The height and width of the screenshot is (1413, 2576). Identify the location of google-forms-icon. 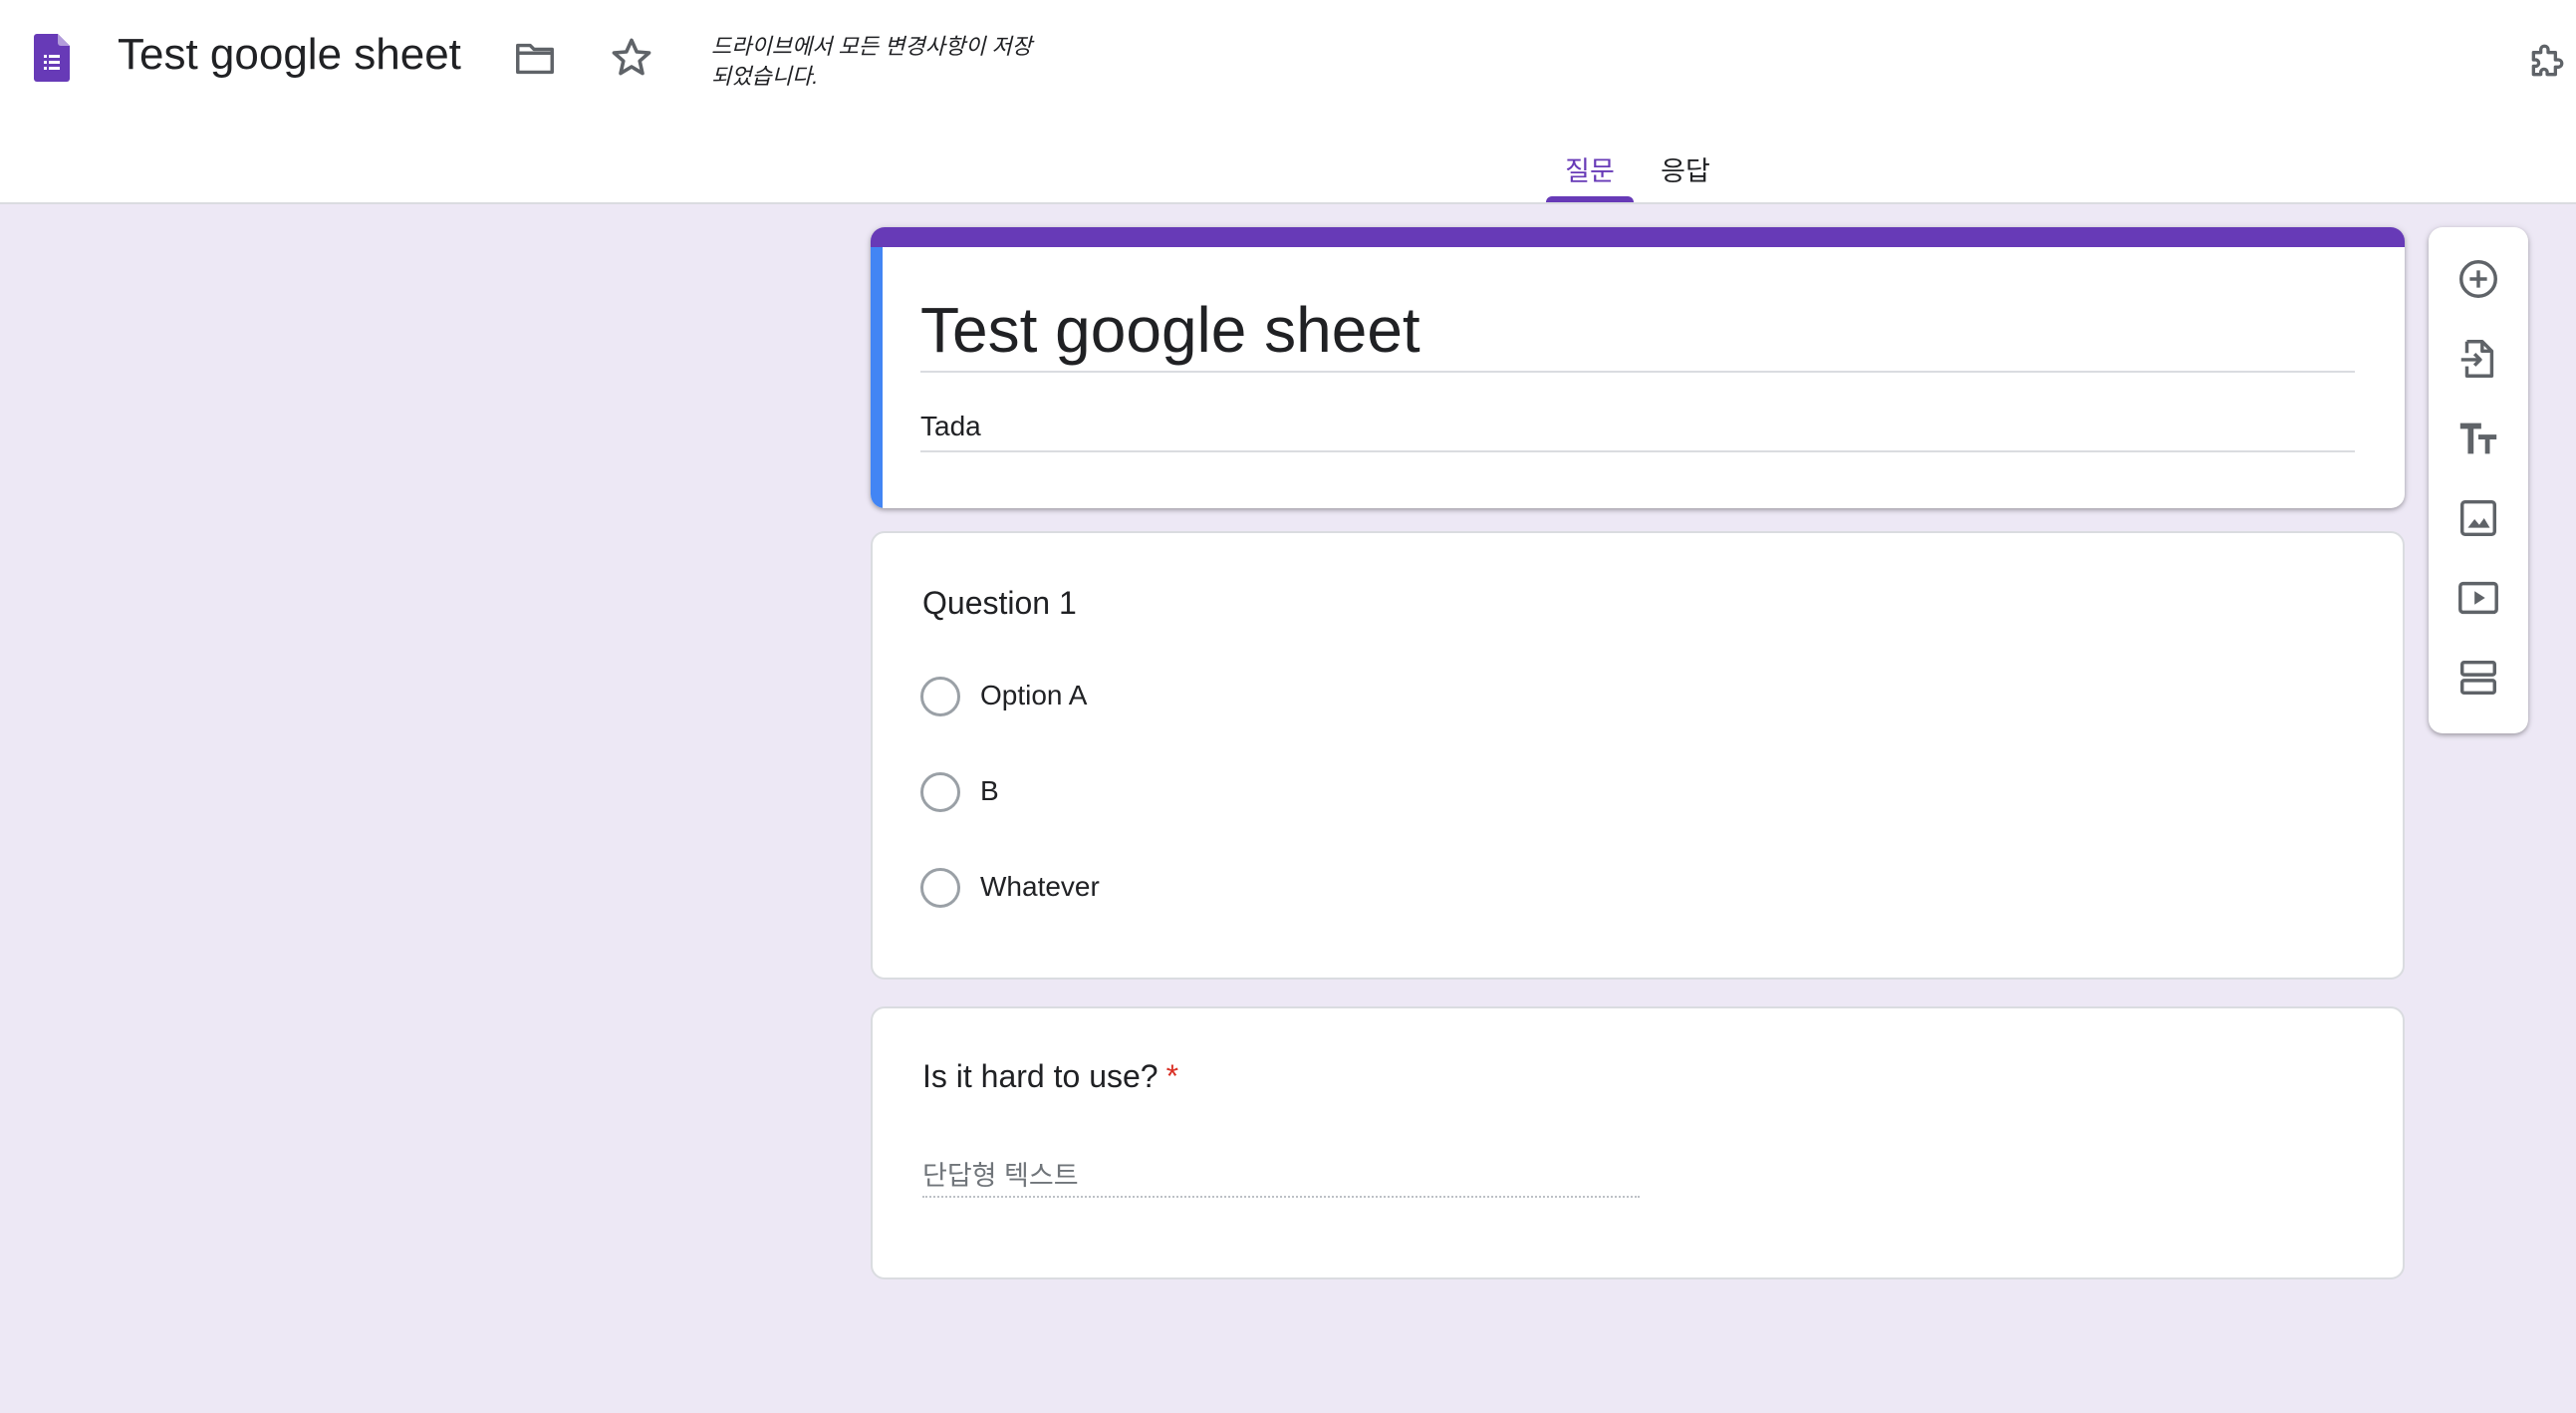
(52, 58).